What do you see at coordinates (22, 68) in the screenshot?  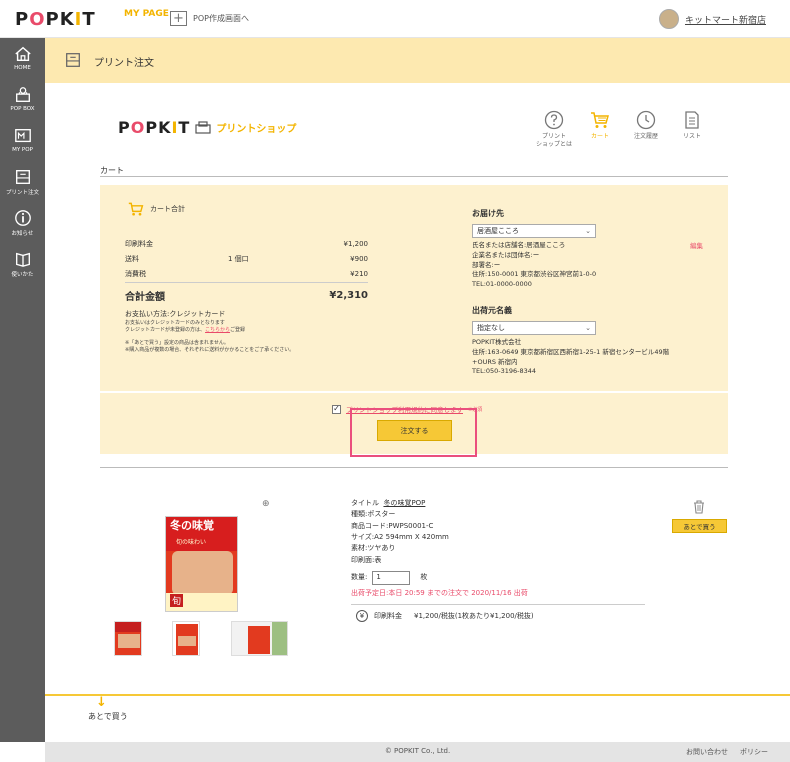 I see `sidebar-item-label: HOME` at bounding box center [22, 68].